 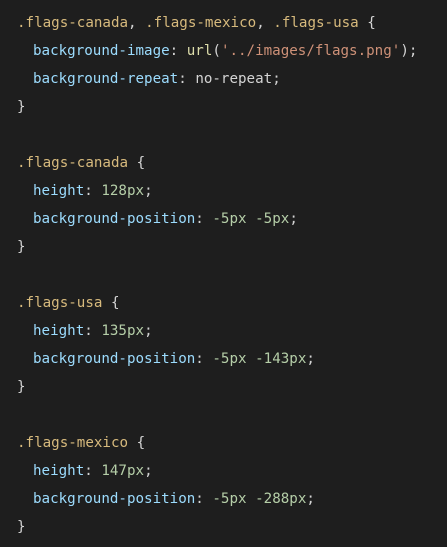 I want to click on code-line-16: .flags-mexico {, so click(x=232, y=443).